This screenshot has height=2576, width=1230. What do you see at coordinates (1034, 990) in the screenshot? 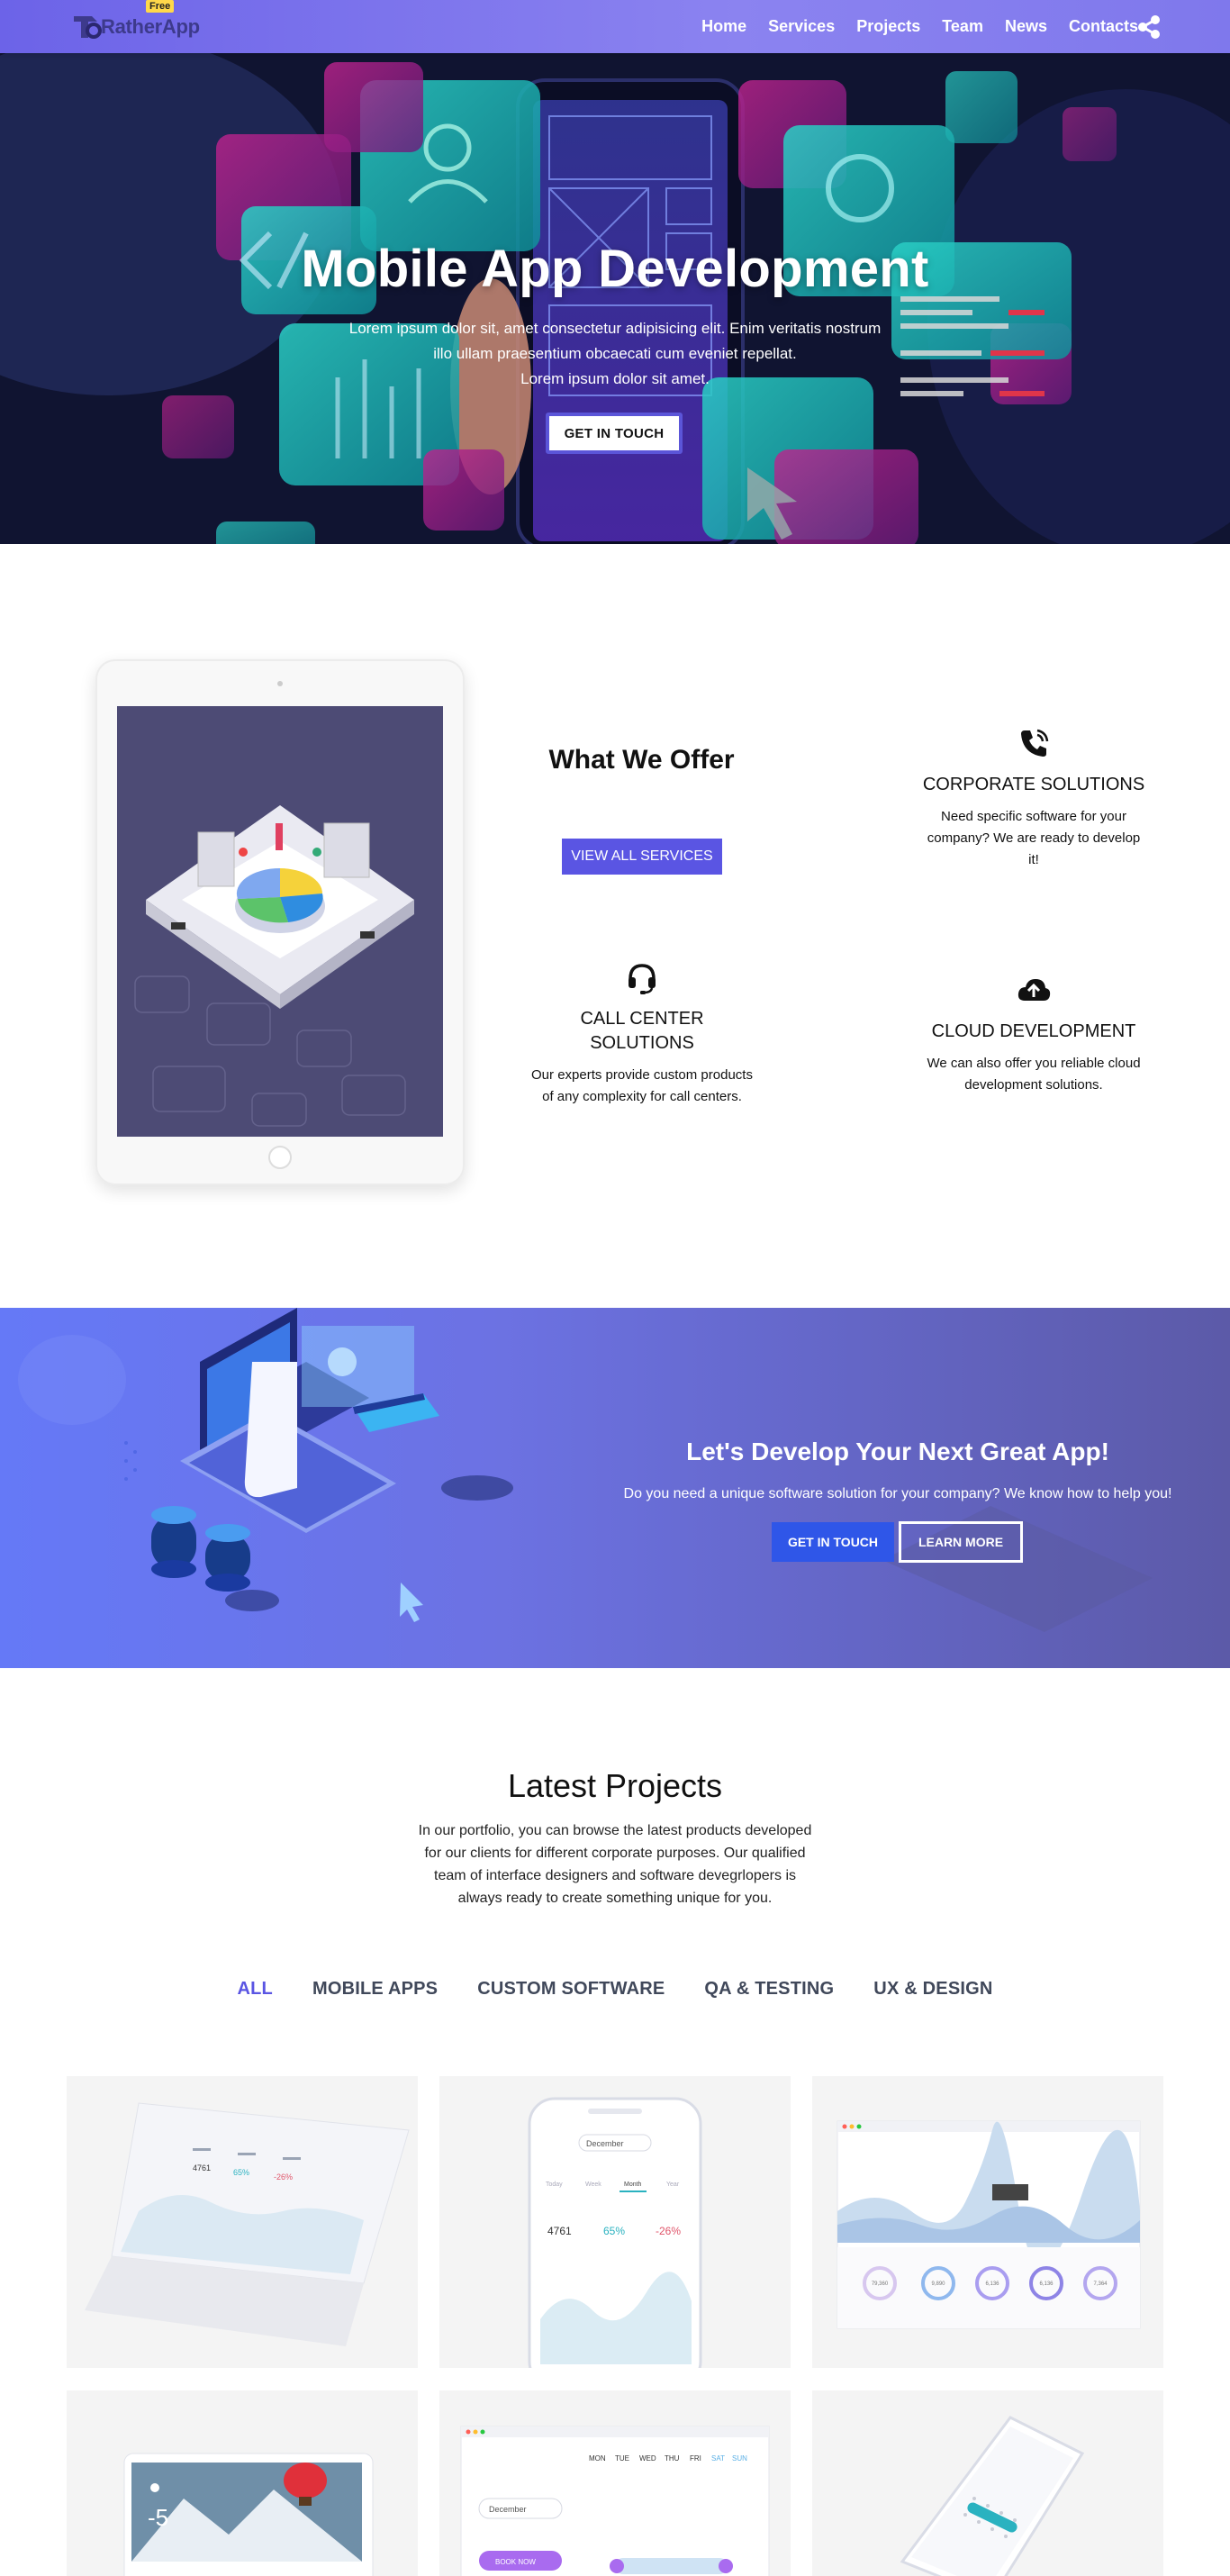
I see `cloud-upload-icon` at bounding box center [1034, 990].